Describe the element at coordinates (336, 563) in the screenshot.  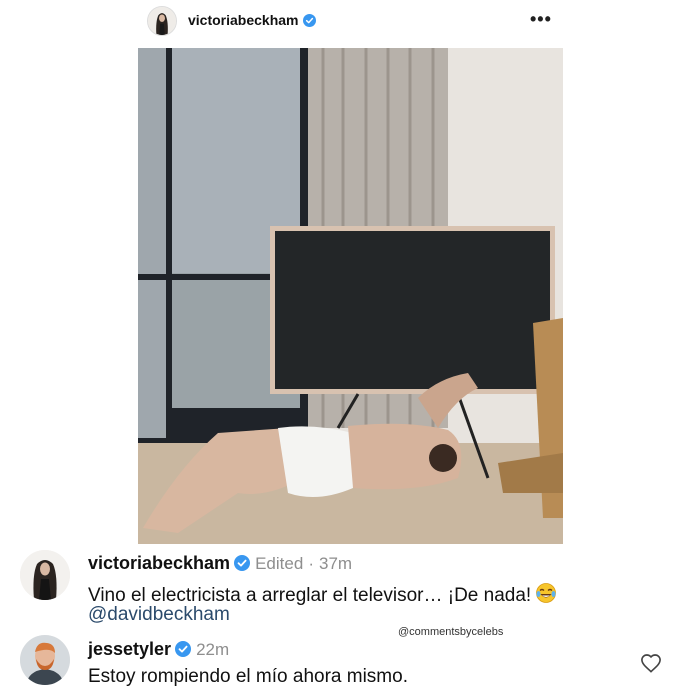
I see `comment-time: 37m` at that location.